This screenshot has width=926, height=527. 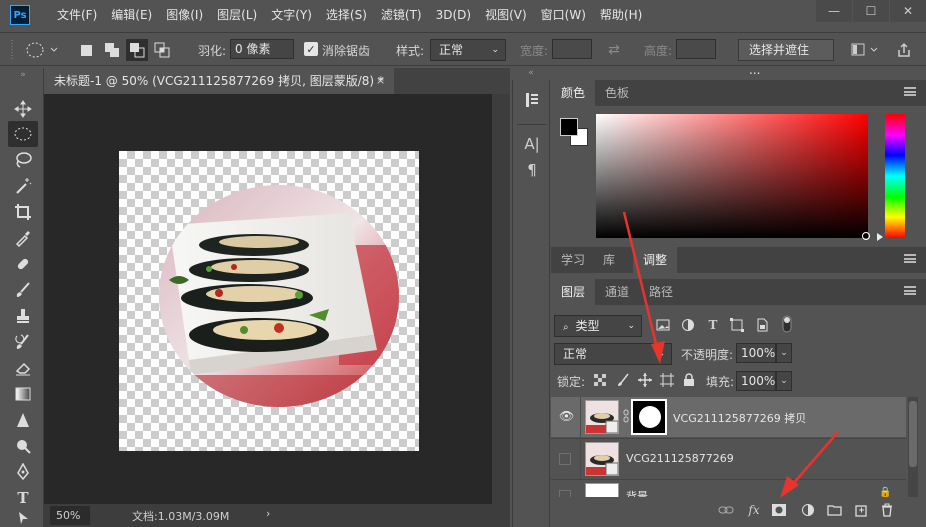 I want to click on layer-row: 👁 VCG211125877269 拷贝, so click(x=728, y=417).